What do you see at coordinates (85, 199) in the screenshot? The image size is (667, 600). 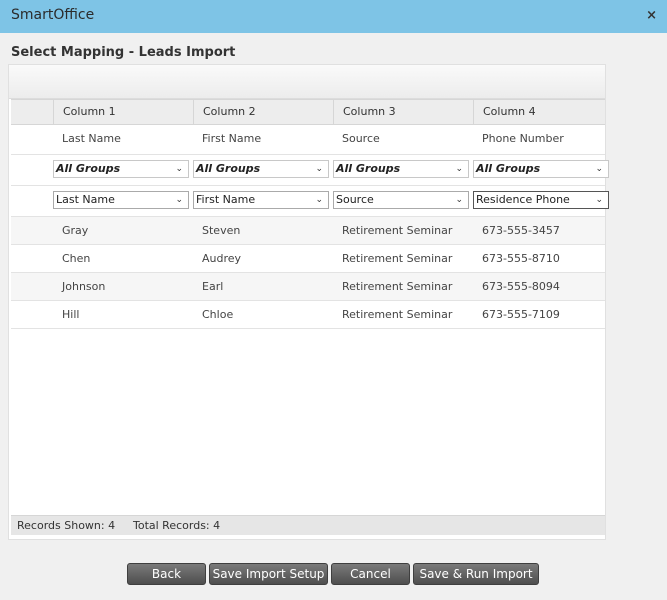 I see `field-select-1-value: Last Name` at bounding box center [85, 199].